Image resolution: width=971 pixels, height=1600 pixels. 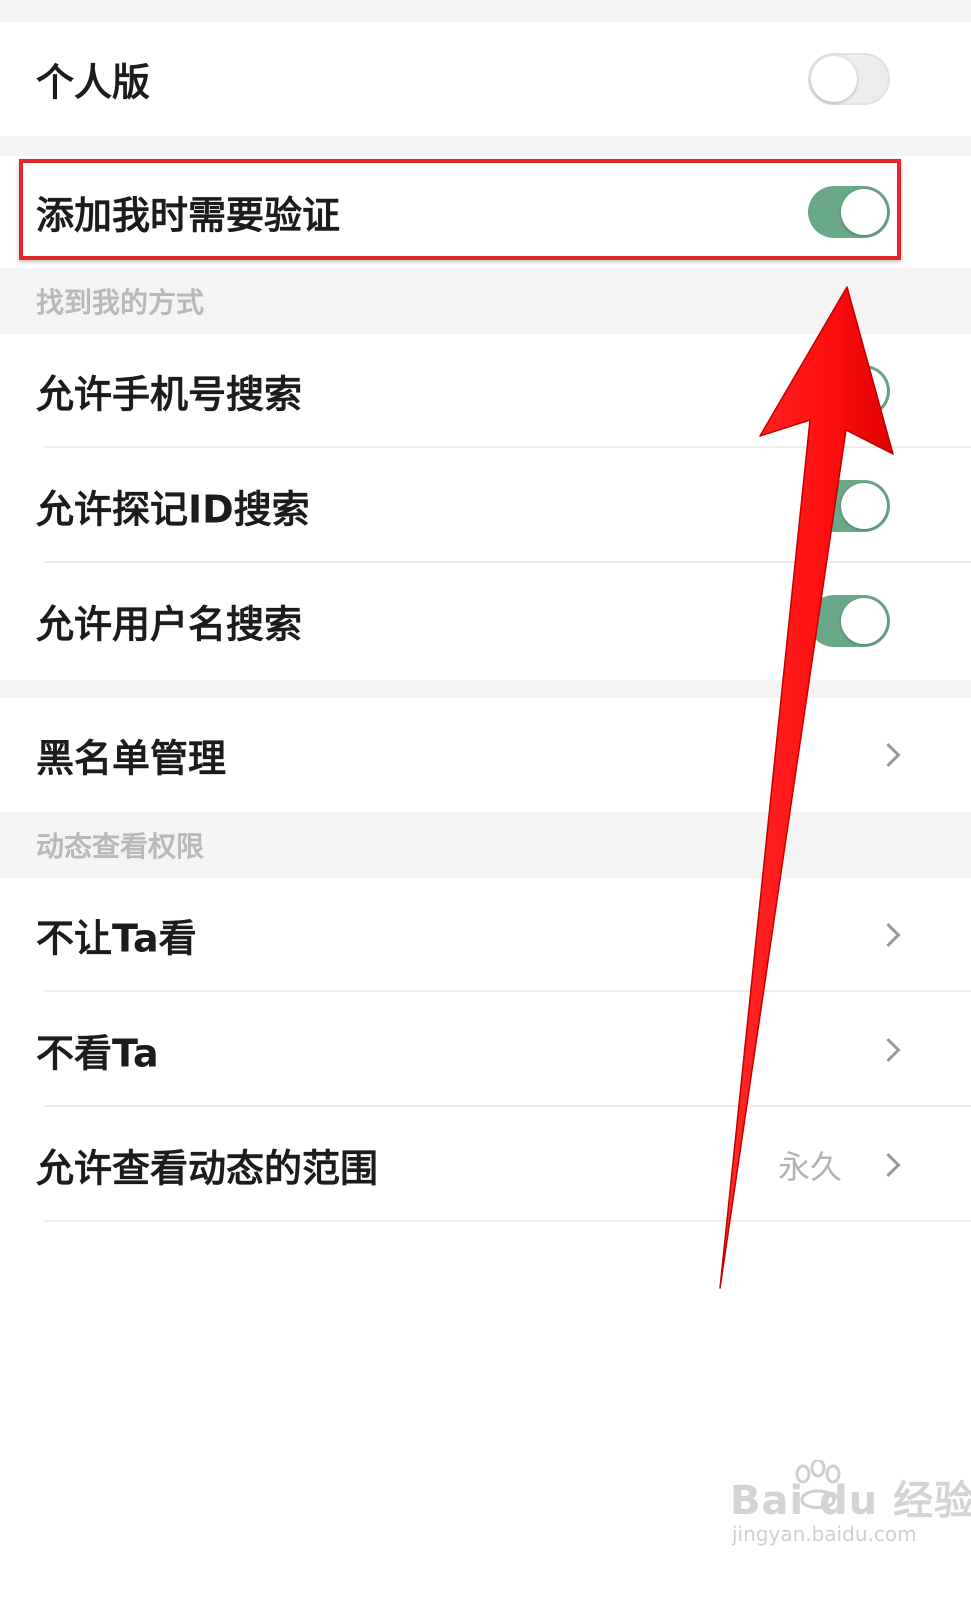 I want to click on section-header-find-me-label: 找到我的方式, so click(x=120, y=302).